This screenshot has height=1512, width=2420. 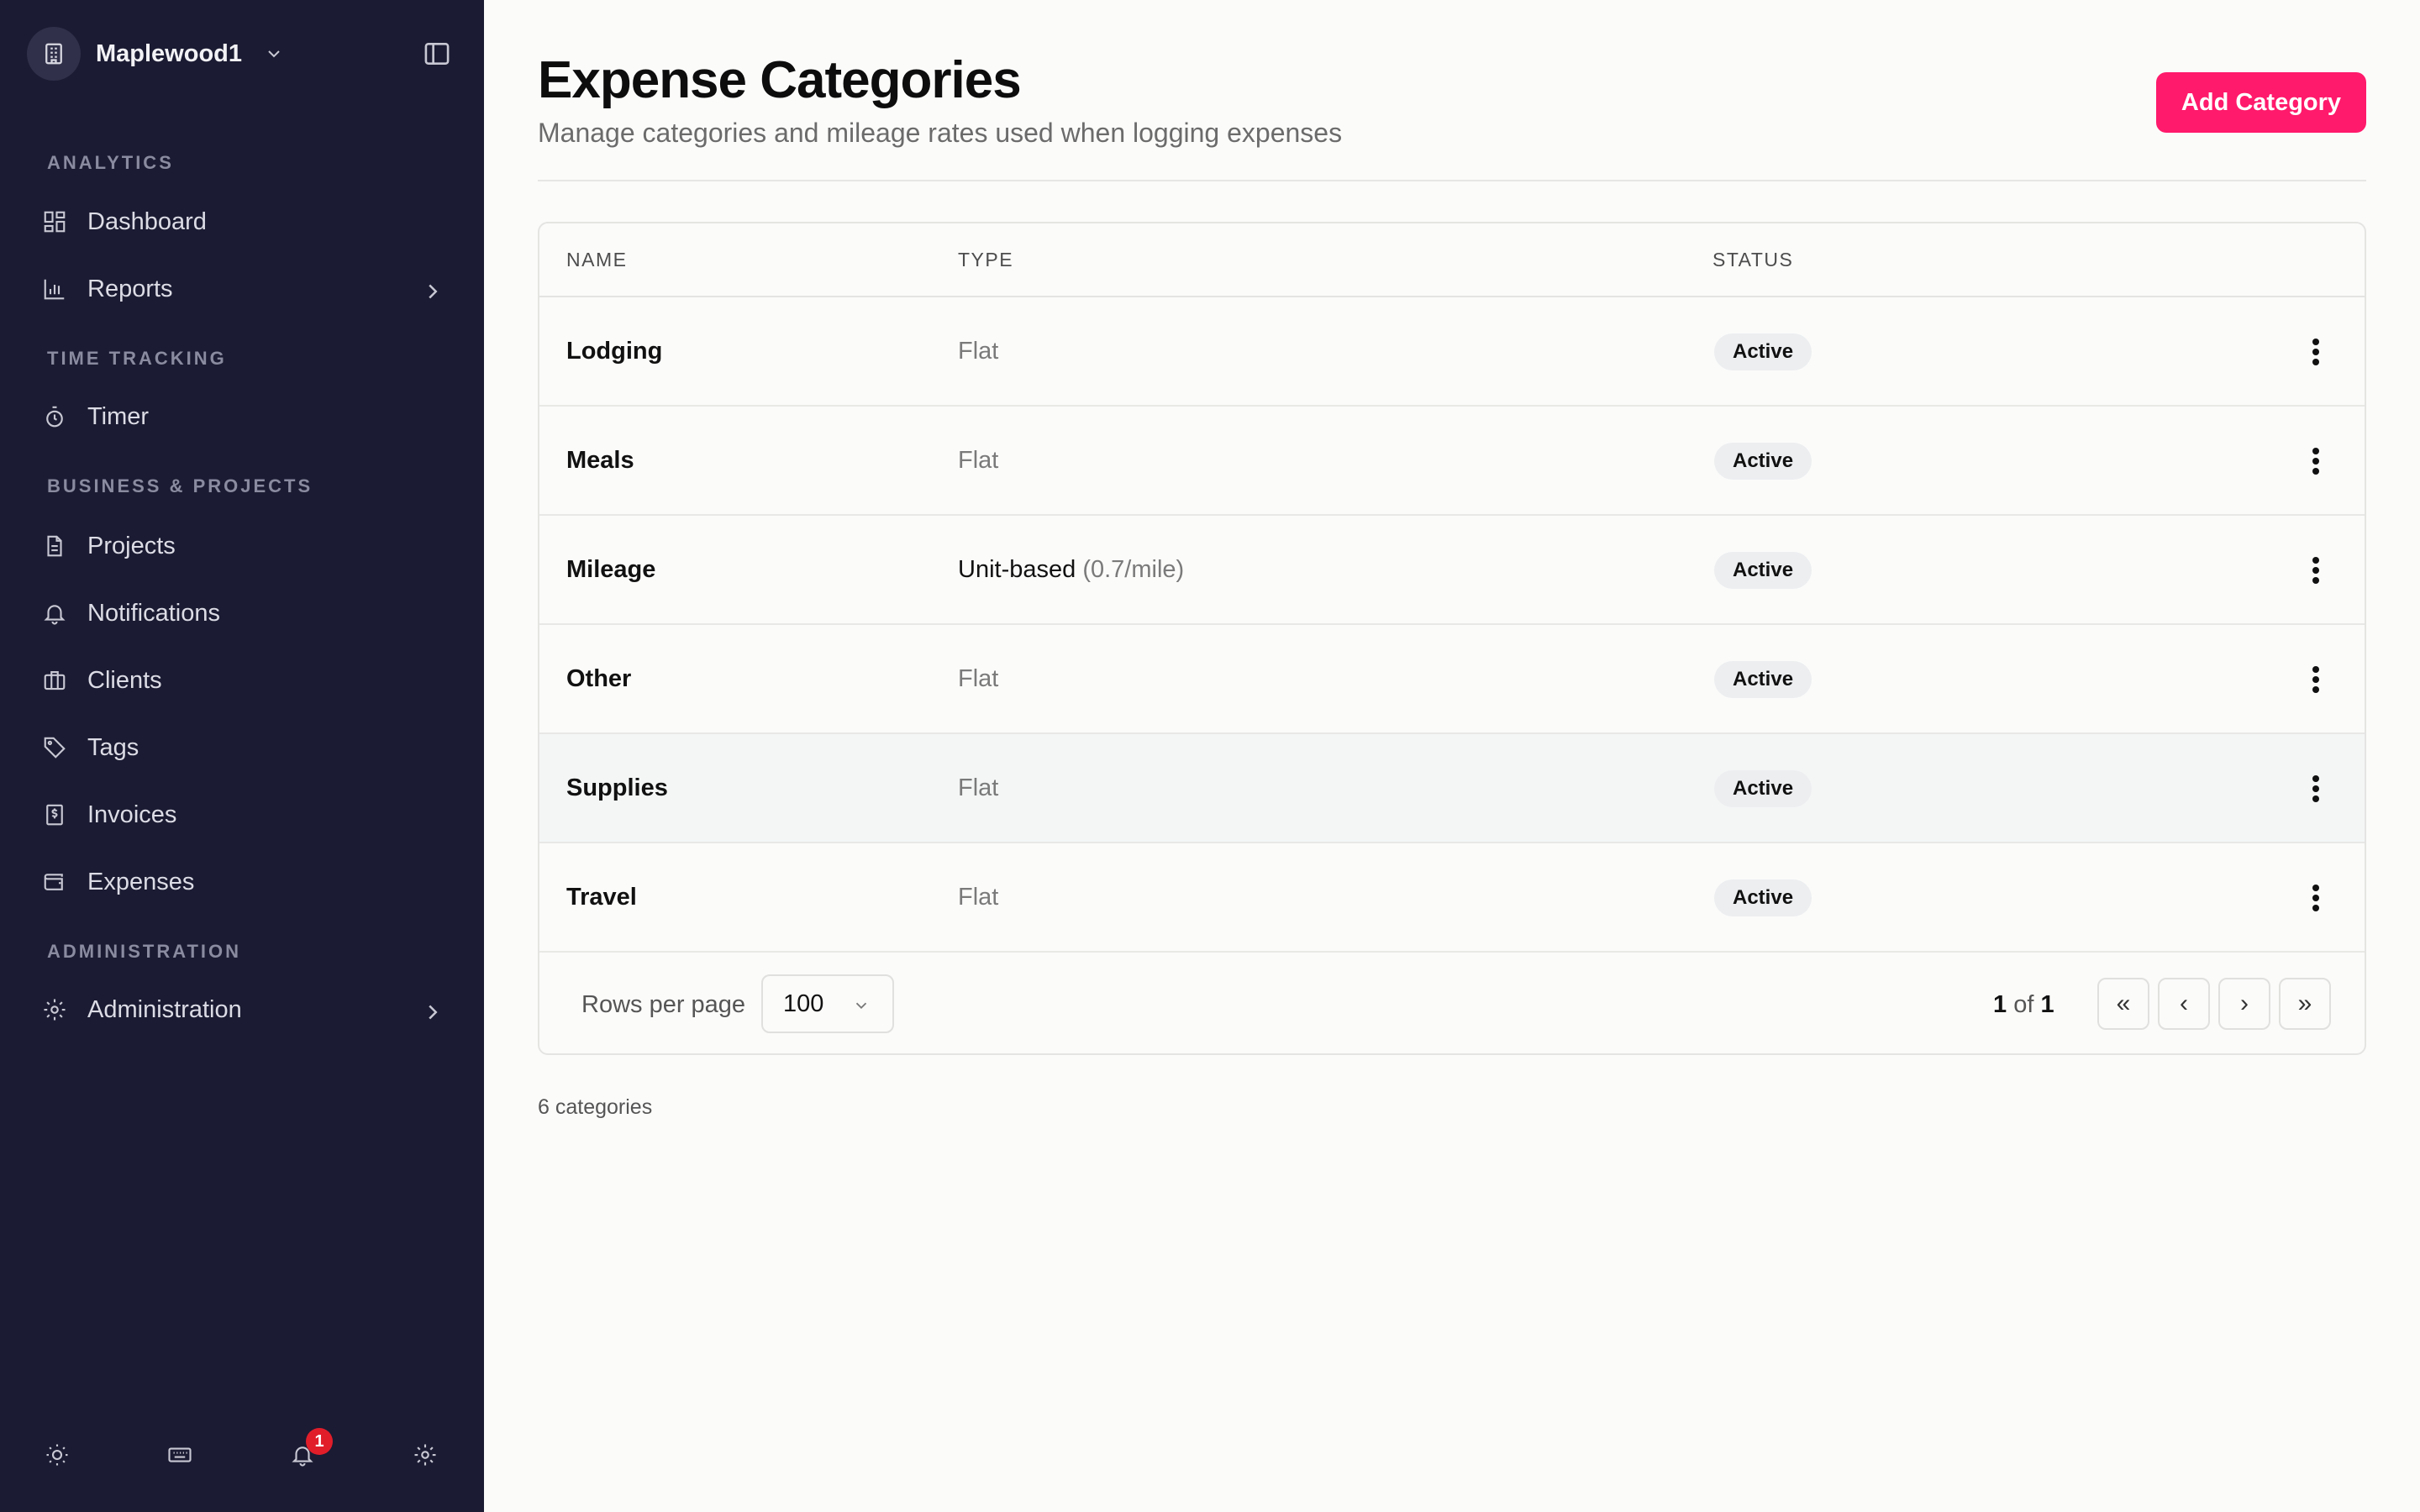 I want to click on section-analytics: ANALYTICS, so click(x=110, y=162).